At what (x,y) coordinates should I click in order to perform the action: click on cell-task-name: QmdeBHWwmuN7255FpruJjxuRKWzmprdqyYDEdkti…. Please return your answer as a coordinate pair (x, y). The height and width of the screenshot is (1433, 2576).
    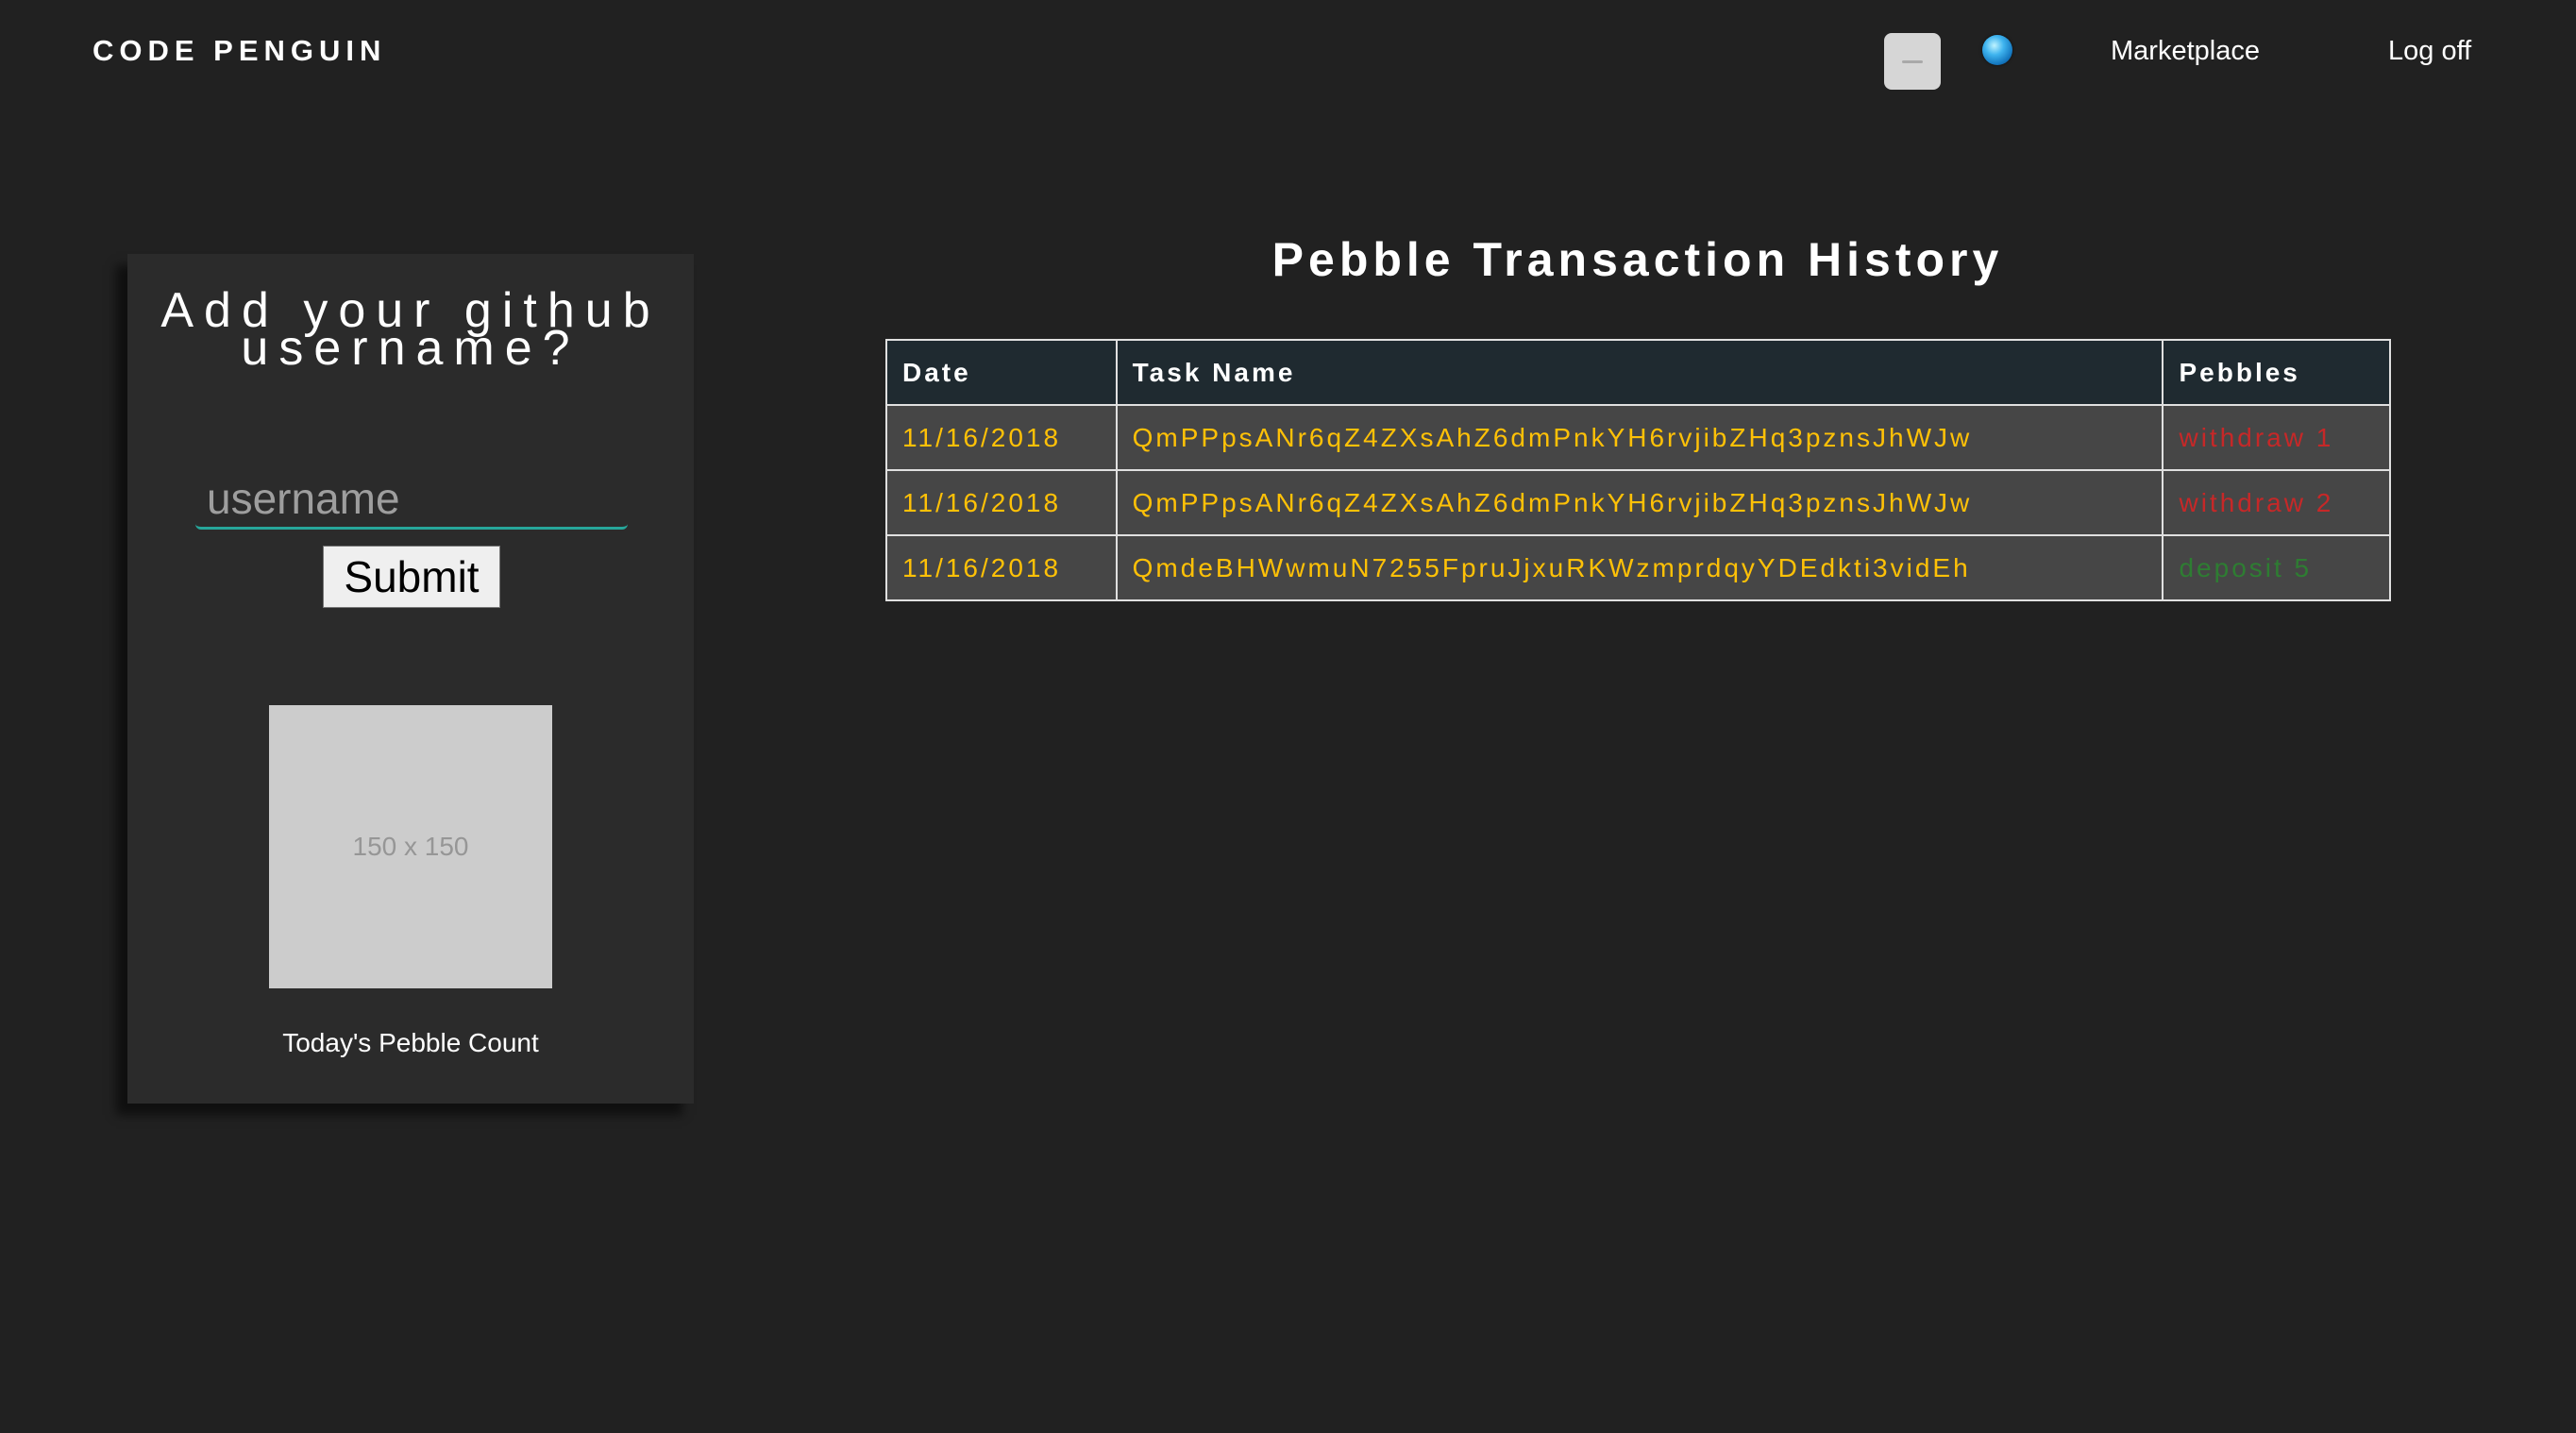
    Looking at the image, I should click on (1639, 567).